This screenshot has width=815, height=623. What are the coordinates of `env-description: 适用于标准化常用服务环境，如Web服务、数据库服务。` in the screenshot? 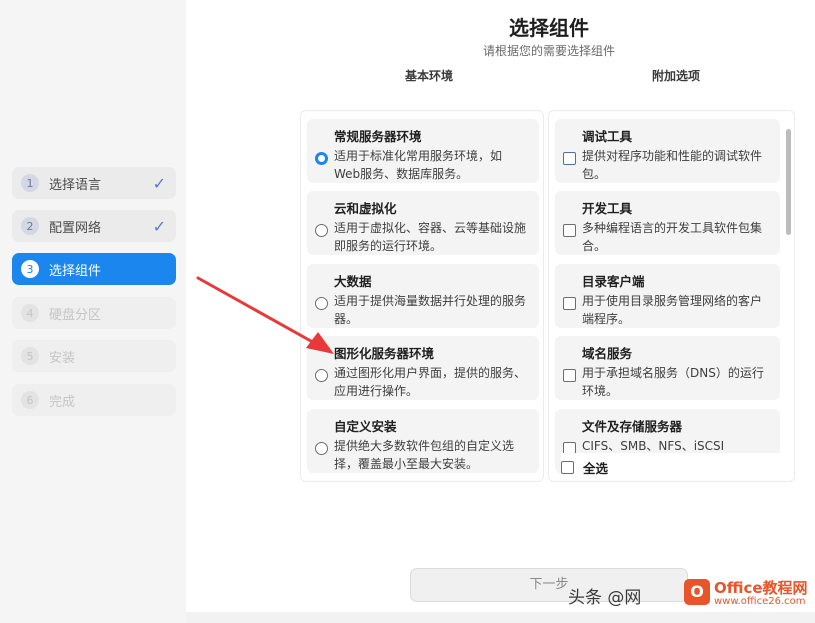 It's located at (418, 165).